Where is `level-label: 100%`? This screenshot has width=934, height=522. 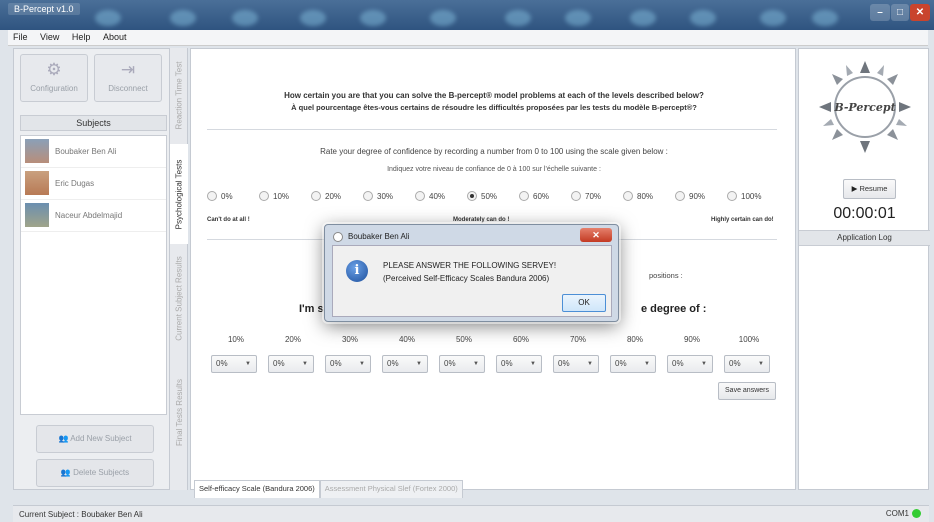
level-label: 100% is located at coordinates (749, 339).